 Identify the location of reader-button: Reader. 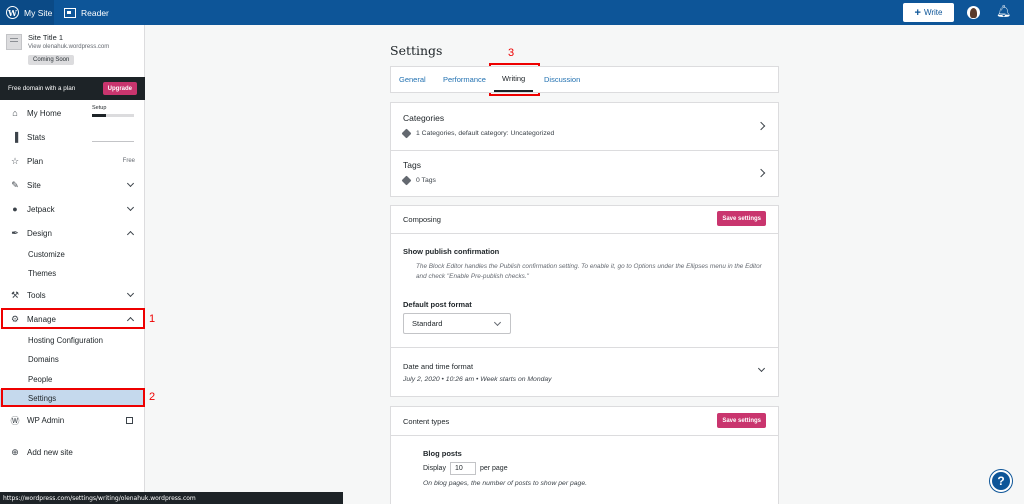
(84, 12).